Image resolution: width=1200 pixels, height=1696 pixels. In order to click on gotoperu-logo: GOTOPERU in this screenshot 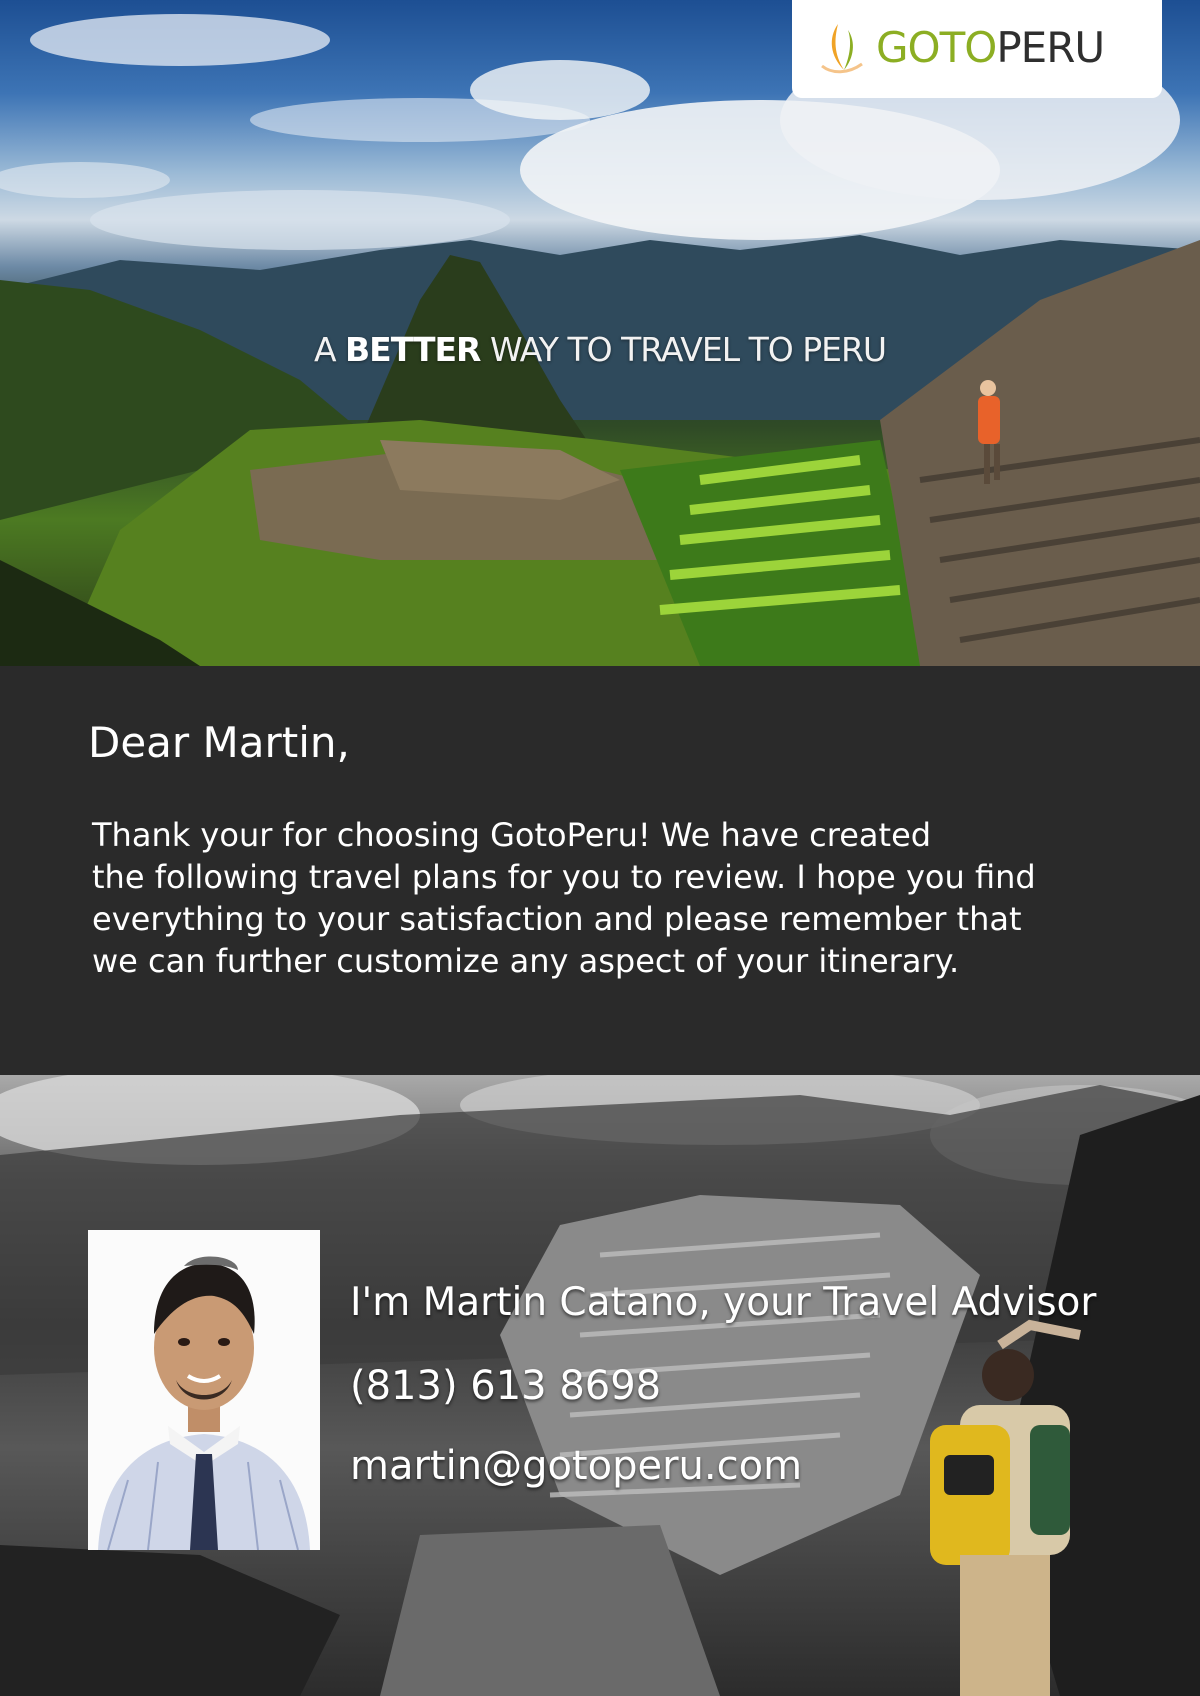, I will do `click(977, 49)`.